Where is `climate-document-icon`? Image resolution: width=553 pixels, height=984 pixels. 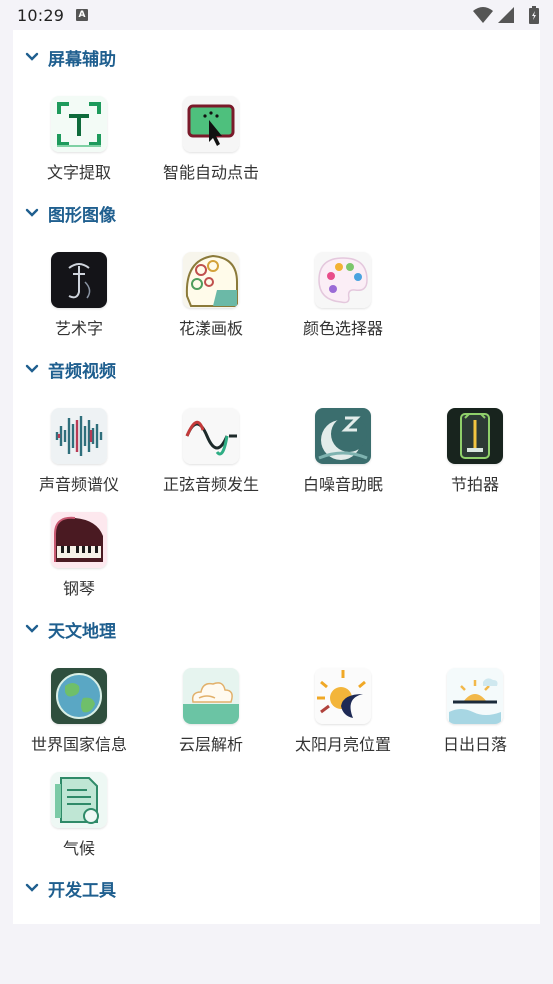
climate-document-icon is located at coordinates (79, 800).